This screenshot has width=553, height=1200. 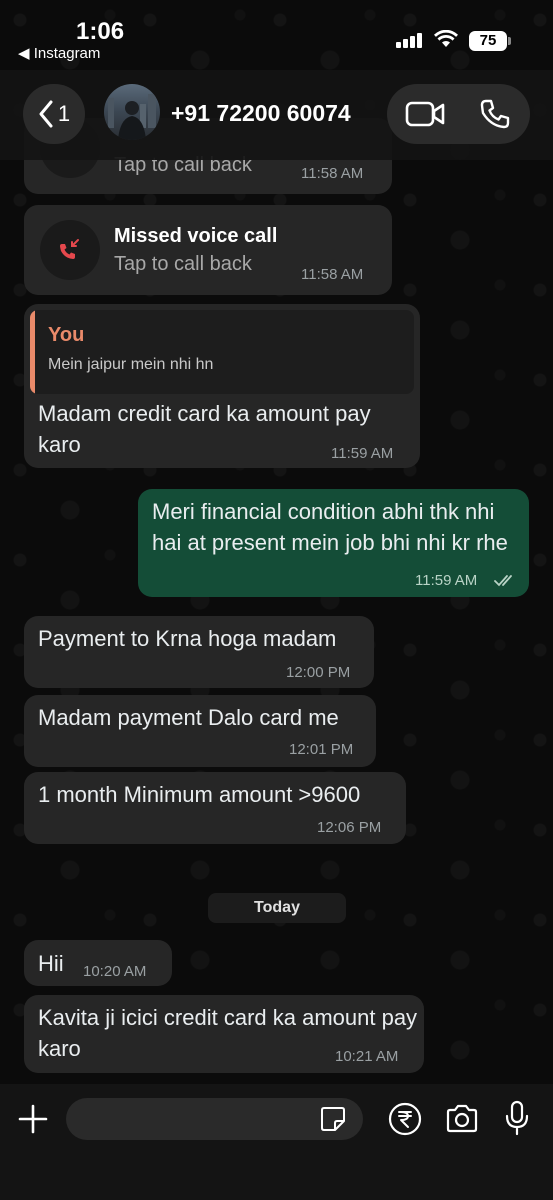 What do you see at coordinates (100, 31) in the screenshot?
I see `status-time: 1:06` at bounding box center [100, 31].